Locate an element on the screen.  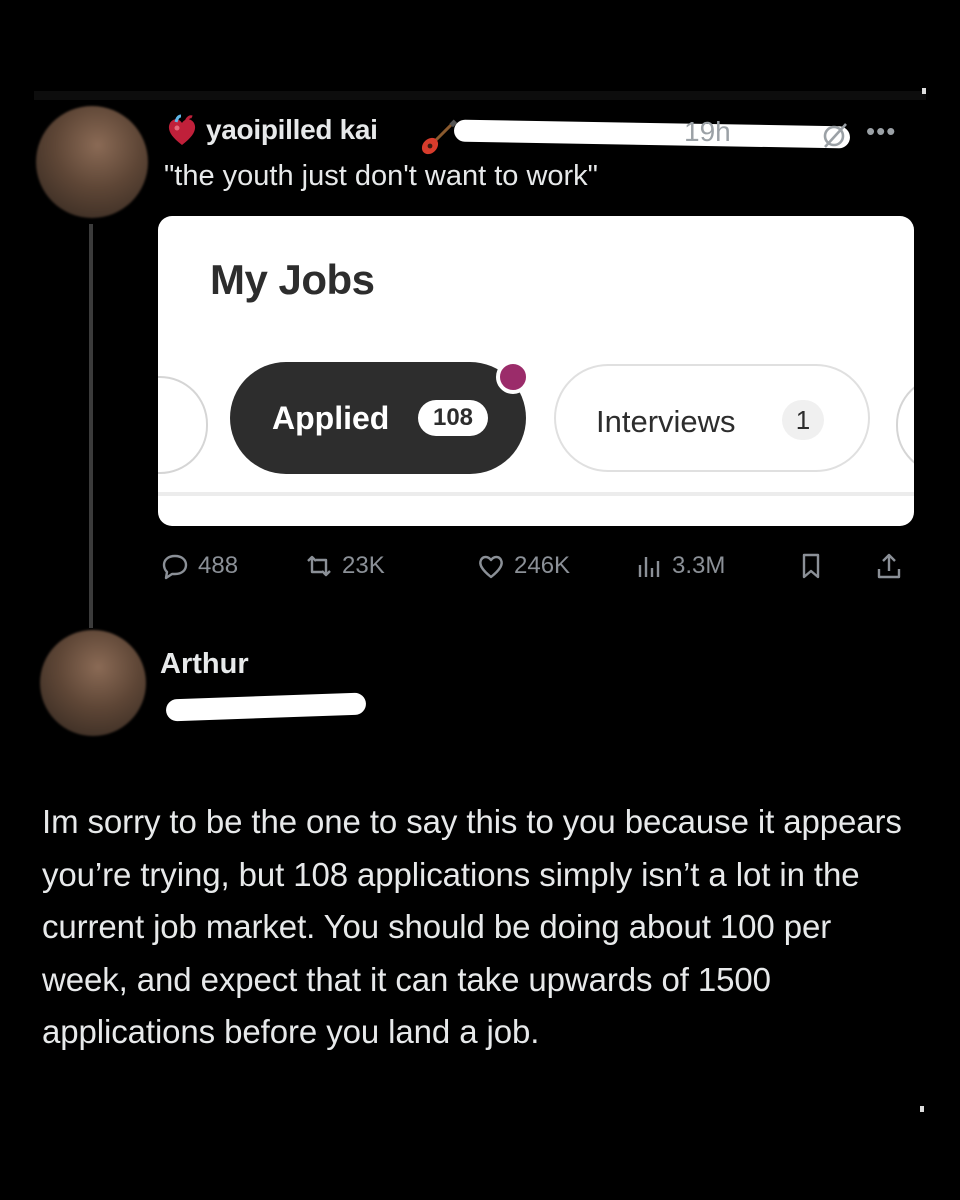
reply-display-name: Arthur is located at coordinates (204, 664).